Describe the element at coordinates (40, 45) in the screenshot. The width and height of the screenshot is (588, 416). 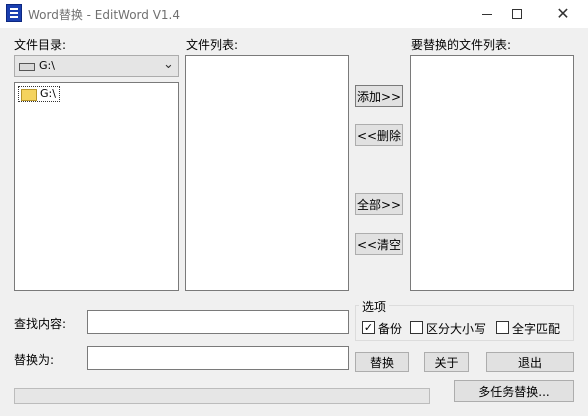
I see `file-dir-label: 文件目录:` at that location.